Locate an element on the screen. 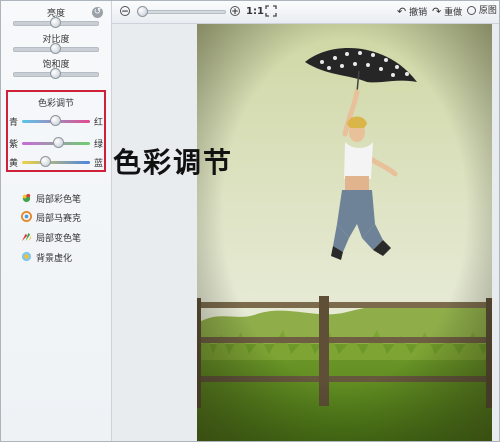  tool-mosaic-label: 局部马赛克 is located at coordinates (59, 219).